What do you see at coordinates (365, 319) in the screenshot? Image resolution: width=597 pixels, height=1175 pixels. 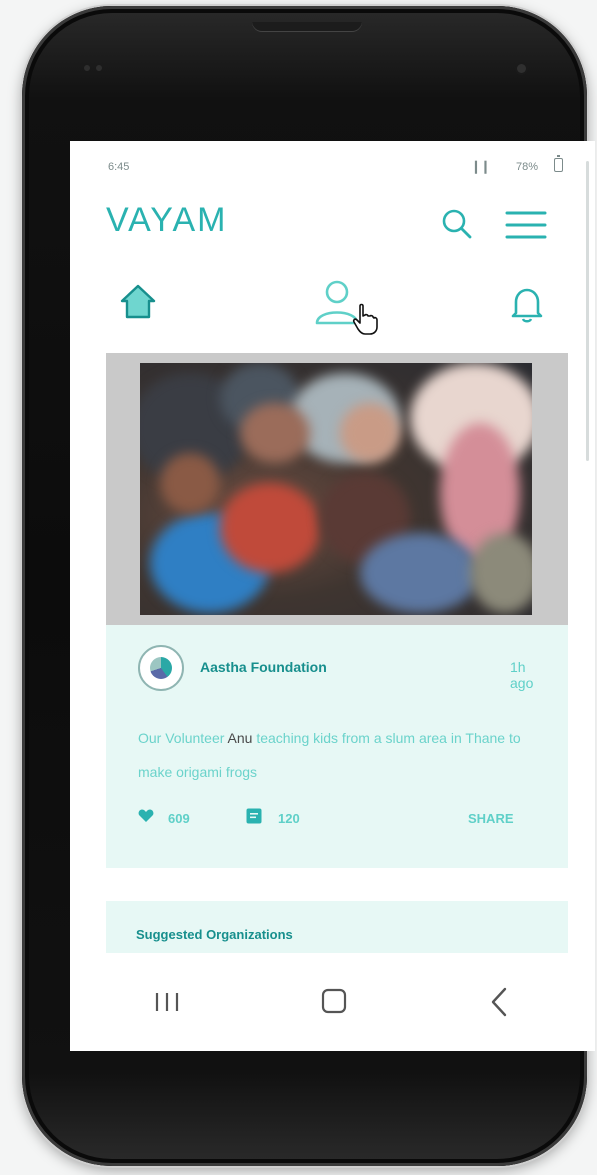 I see `hand-cursor-icon` at bounding box center [365, 319].